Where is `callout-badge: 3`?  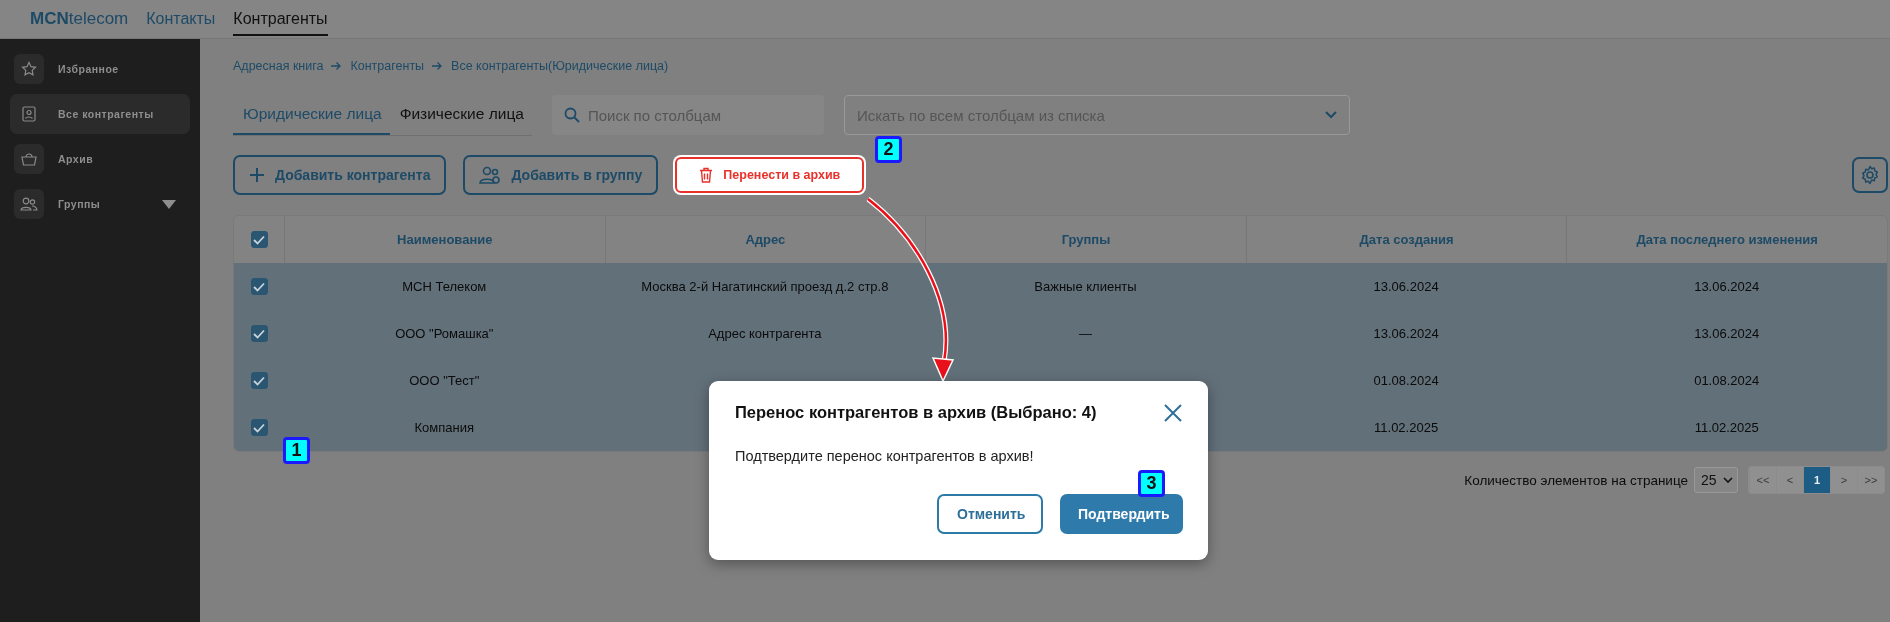 callout-badge: 3 is located at coordinates (1151, 483).